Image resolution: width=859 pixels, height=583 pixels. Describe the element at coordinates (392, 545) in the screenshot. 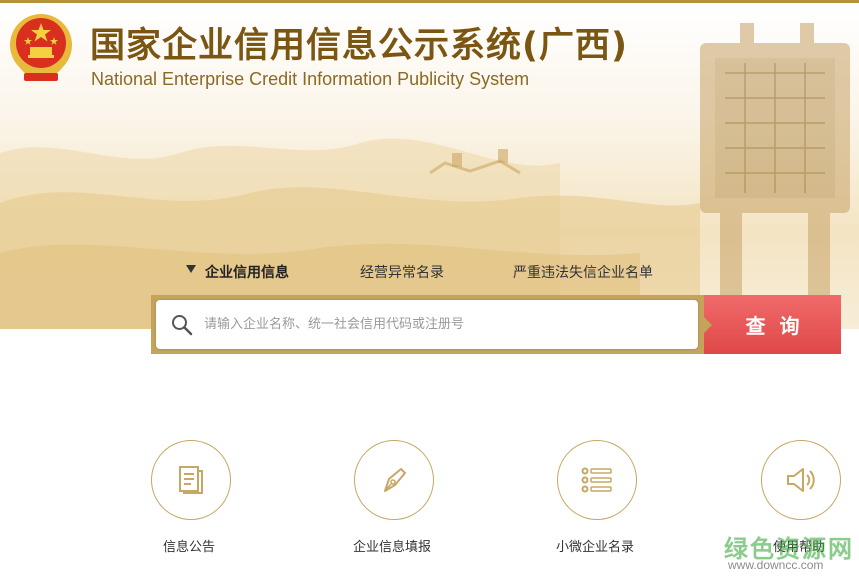

I see `feature-label-enterprise-info-report: 企业信息填报` at that location.